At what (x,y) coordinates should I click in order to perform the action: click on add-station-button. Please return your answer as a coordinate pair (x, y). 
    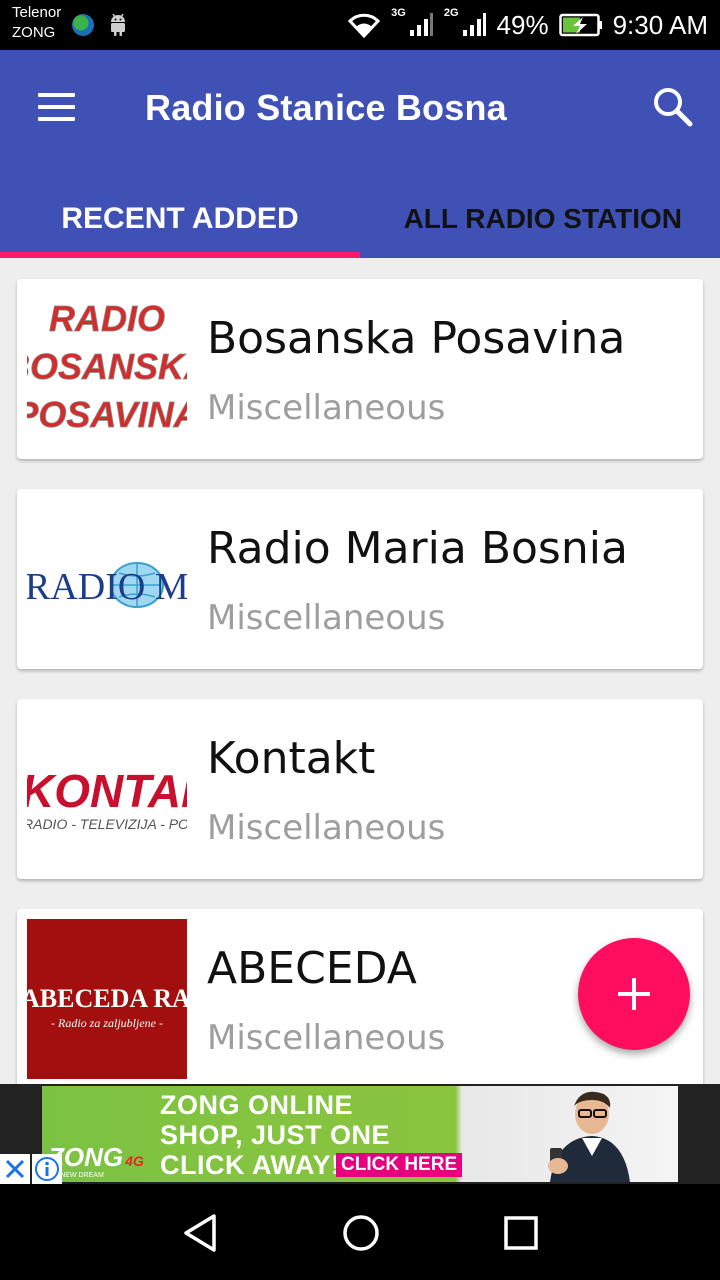
    Looking at the image, I should click on (634, 994).